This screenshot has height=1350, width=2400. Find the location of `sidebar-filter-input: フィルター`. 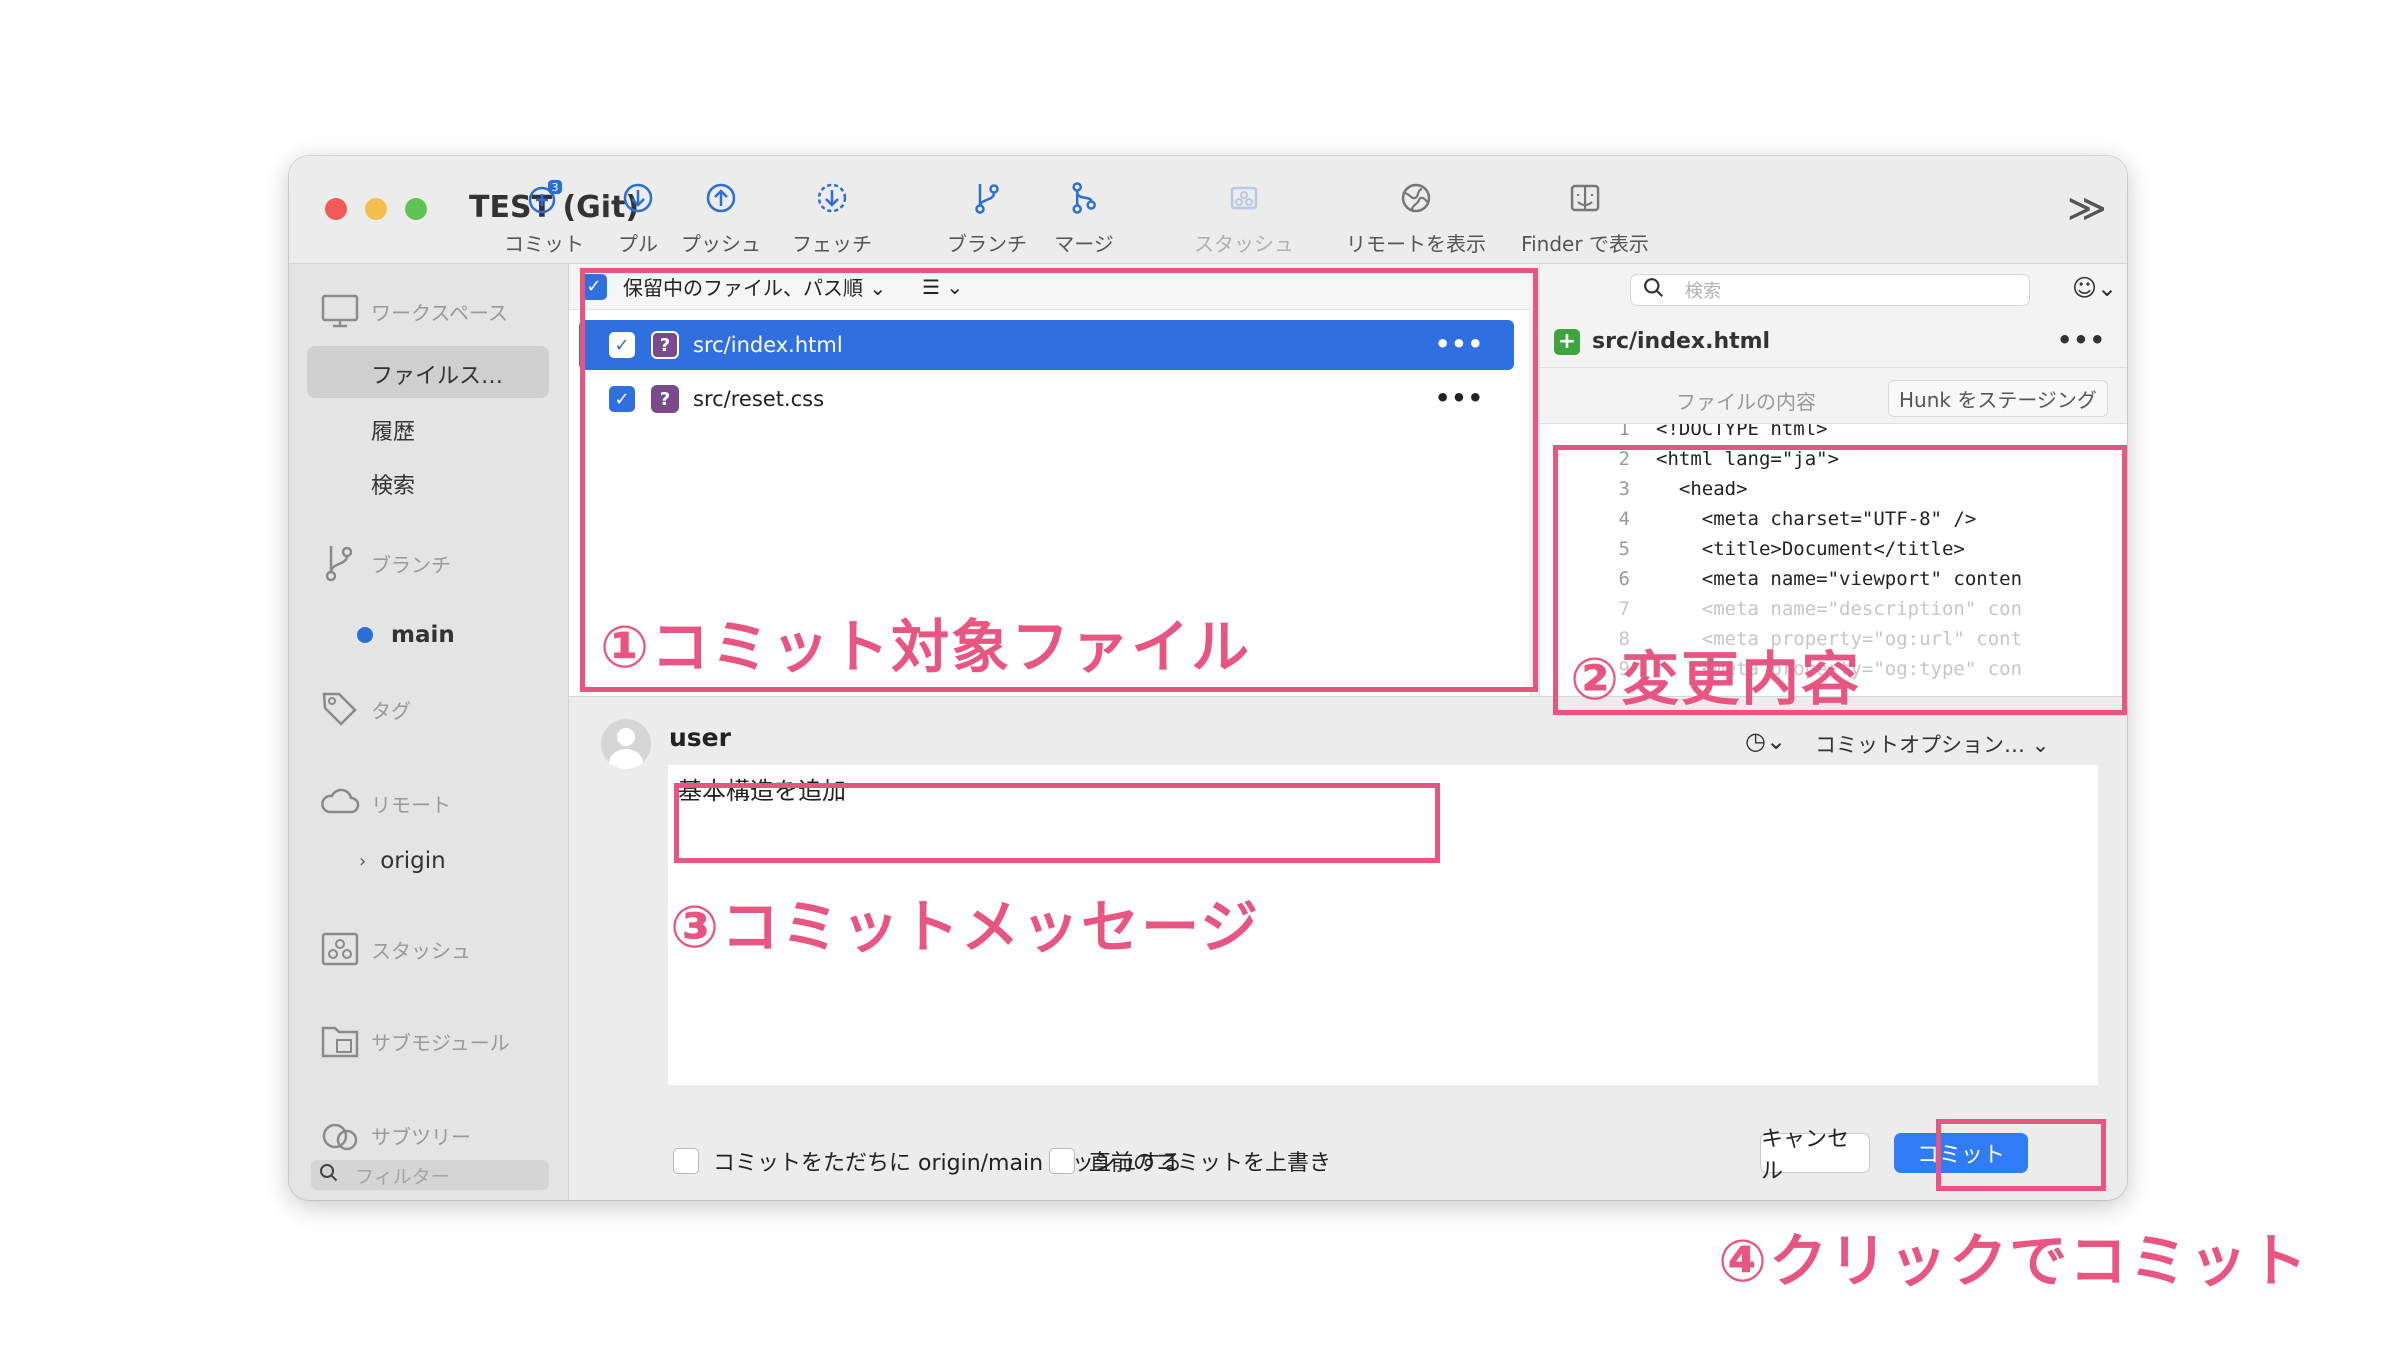

sidebar-filter-input: フィルター is located at coordinates (430, 1175).